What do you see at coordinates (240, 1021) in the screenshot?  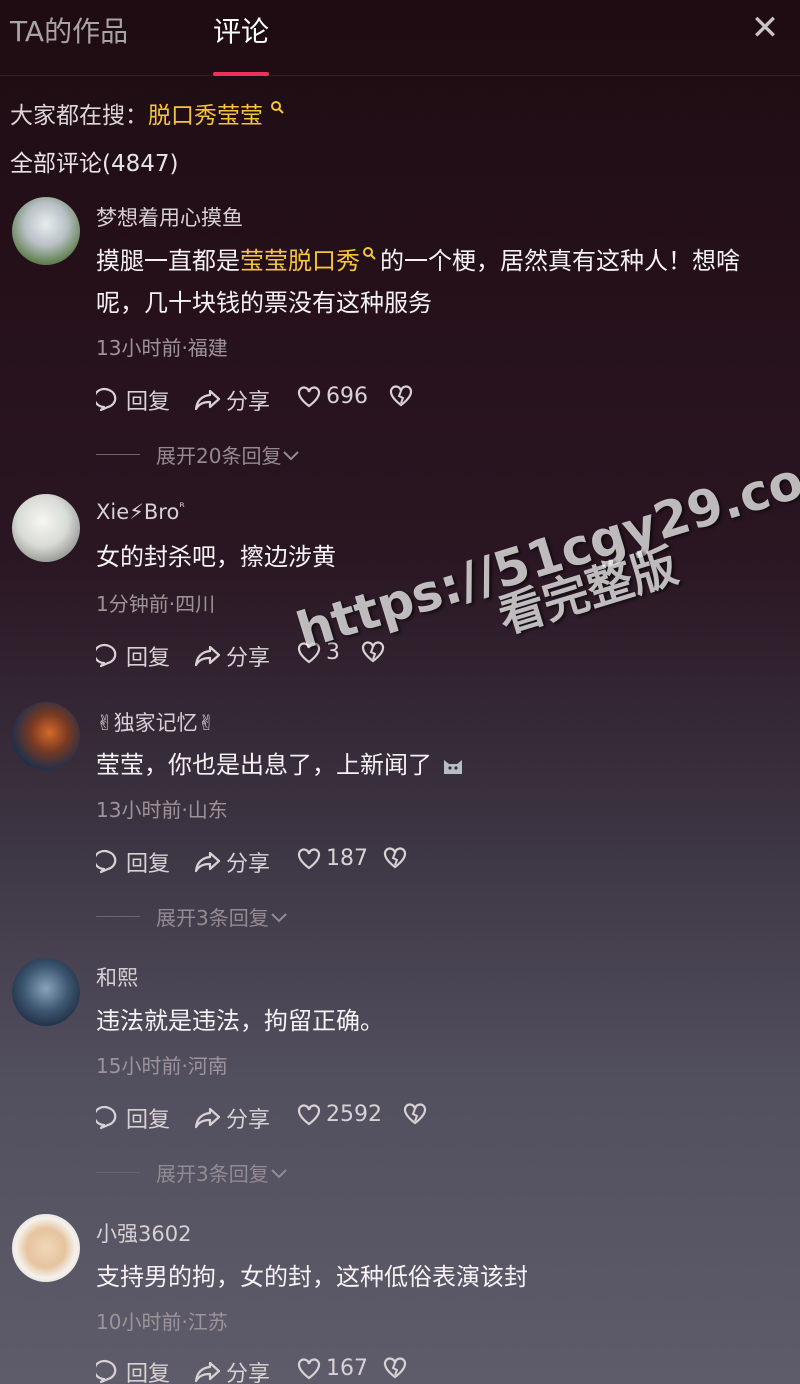 I see `comment-text: 违法就是违法，拘留正确。` at bounding box center [240, 1021].